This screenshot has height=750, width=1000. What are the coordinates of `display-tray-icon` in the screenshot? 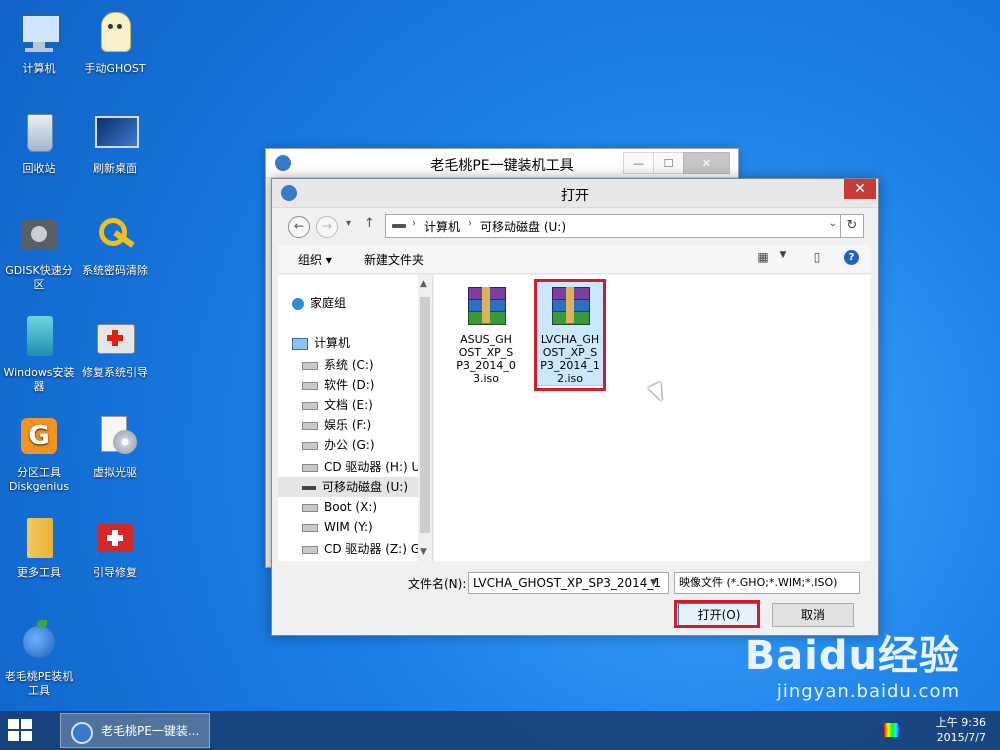 It's located at (892, 730).